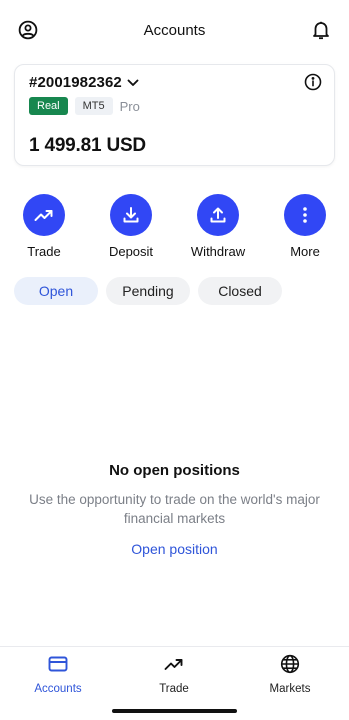 The width and height of the screenshot is (349, 720). Describe the element at coordinates (93, 106) in the screenshot. I see `platform-badge: MT5` at that location.